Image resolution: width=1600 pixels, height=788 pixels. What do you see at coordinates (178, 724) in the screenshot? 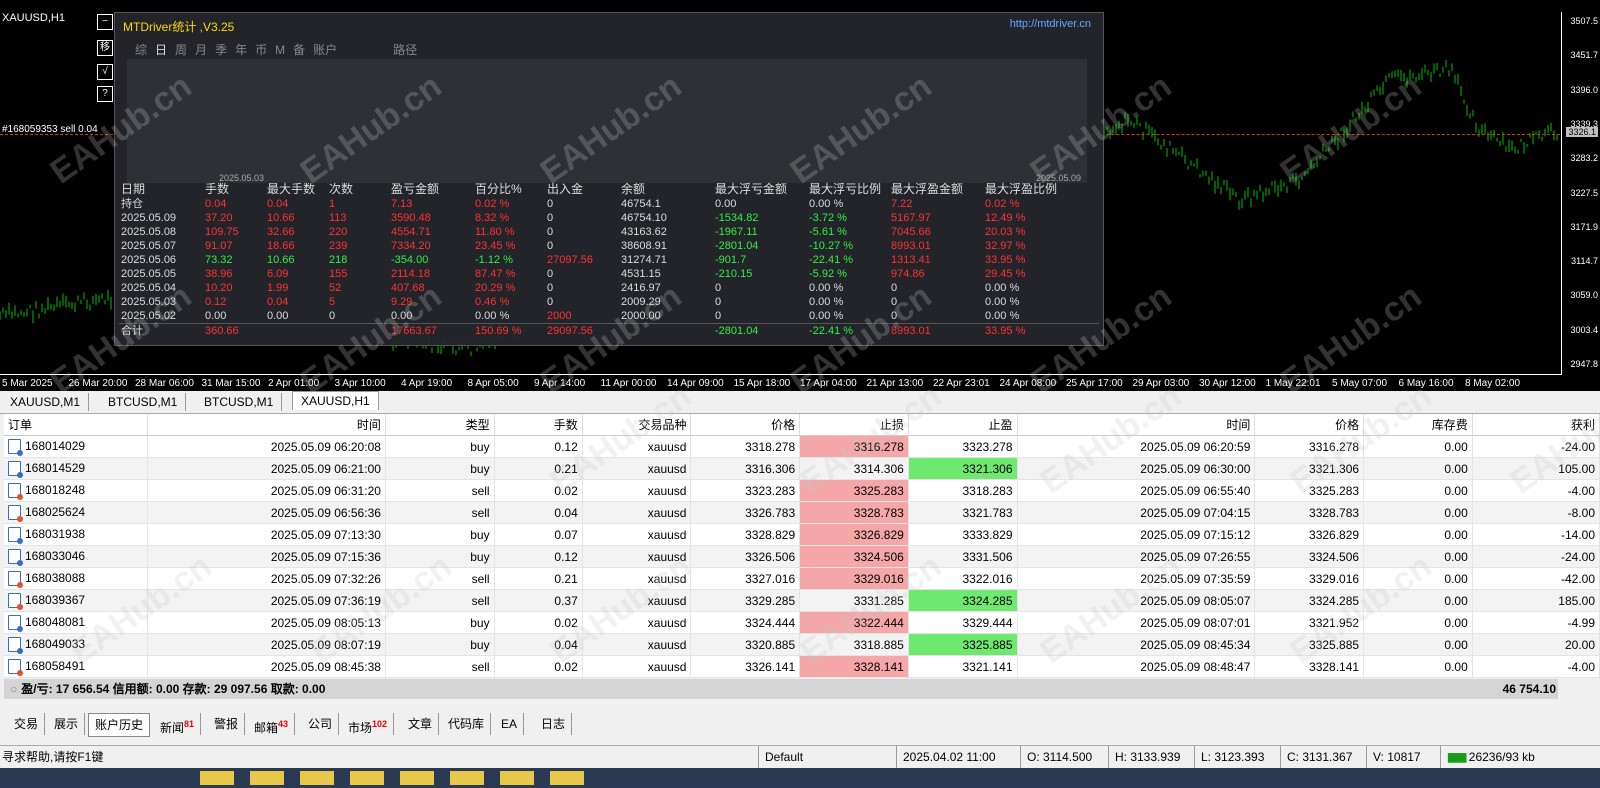
I see `terminal-tab: 新闻81` at bounding box center [178, 724].